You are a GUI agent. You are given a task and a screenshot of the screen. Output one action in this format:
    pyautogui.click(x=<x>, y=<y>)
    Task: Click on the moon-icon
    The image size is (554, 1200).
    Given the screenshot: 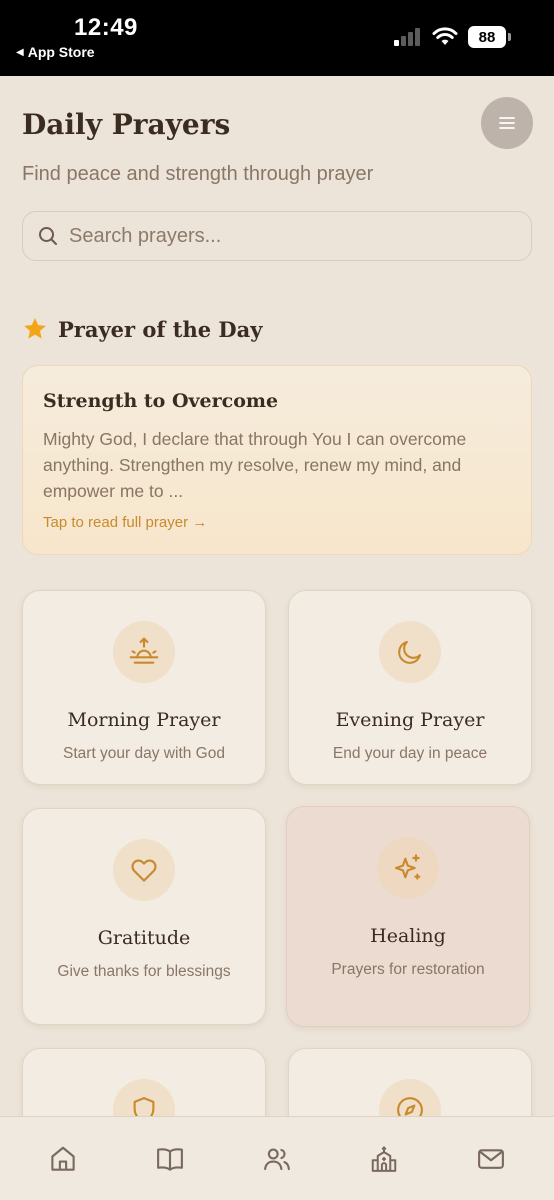 What is the action you would take?
    pyautogui.click(x=410, y=652)
    